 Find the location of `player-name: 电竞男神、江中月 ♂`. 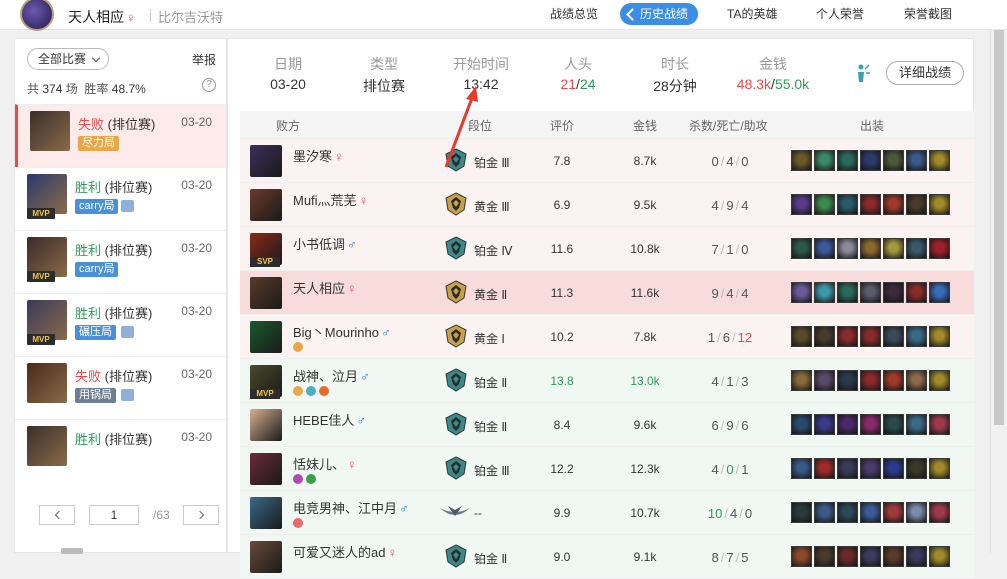

player-name: 电竞男神、江中月 ♂ is located at coordinates (351, 507).